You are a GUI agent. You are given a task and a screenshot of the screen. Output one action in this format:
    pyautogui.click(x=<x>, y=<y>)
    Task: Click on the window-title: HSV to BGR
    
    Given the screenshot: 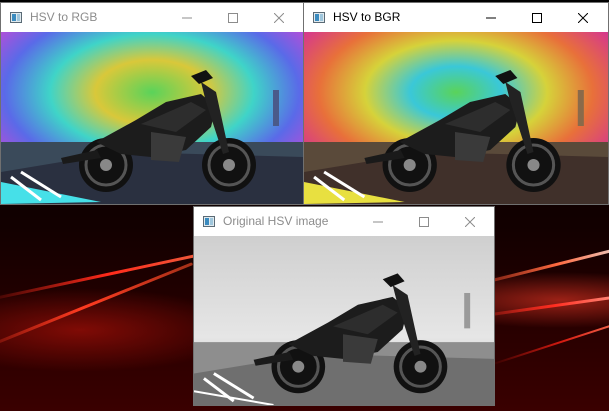 What is the action you would take?
    pyautogui.click(x=367, y=17)
    